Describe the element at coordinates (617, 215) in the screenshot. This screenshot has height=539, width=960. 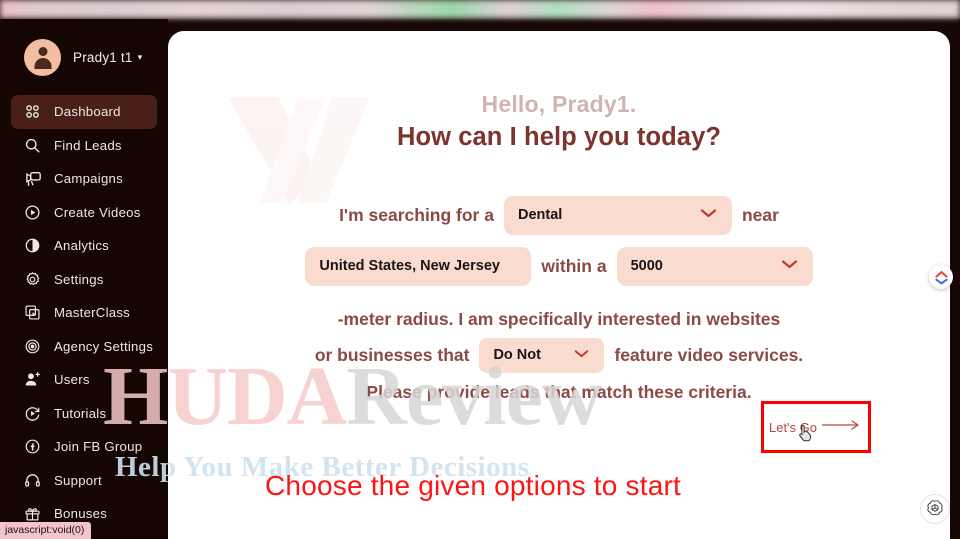
I see `category-dropdown: Dental` at that location.